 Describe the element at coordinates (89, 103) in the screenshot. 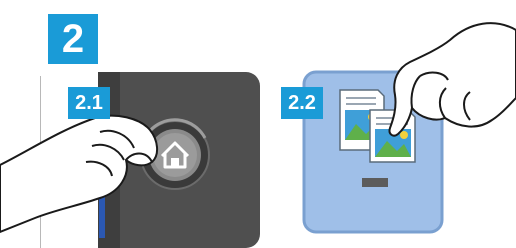

I see `substep-badge-2-1: 2.1` at that location.